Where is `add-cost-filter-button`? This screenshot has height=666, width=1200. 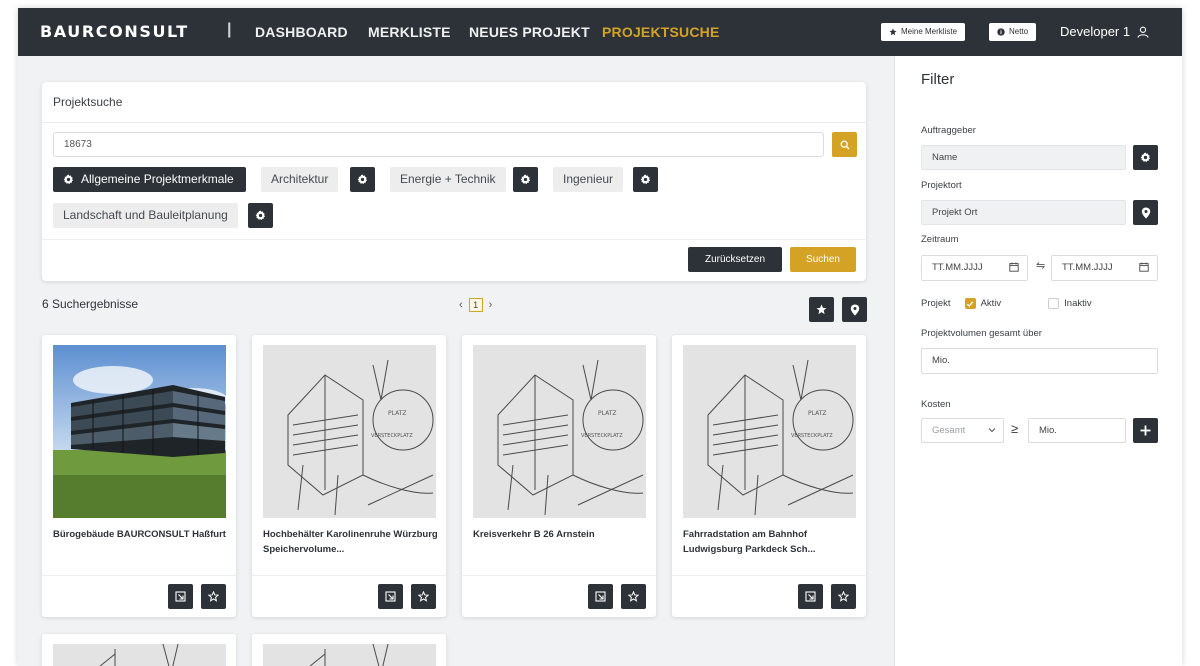 add-cost-filter-button is located at coordinates (1145, 430).